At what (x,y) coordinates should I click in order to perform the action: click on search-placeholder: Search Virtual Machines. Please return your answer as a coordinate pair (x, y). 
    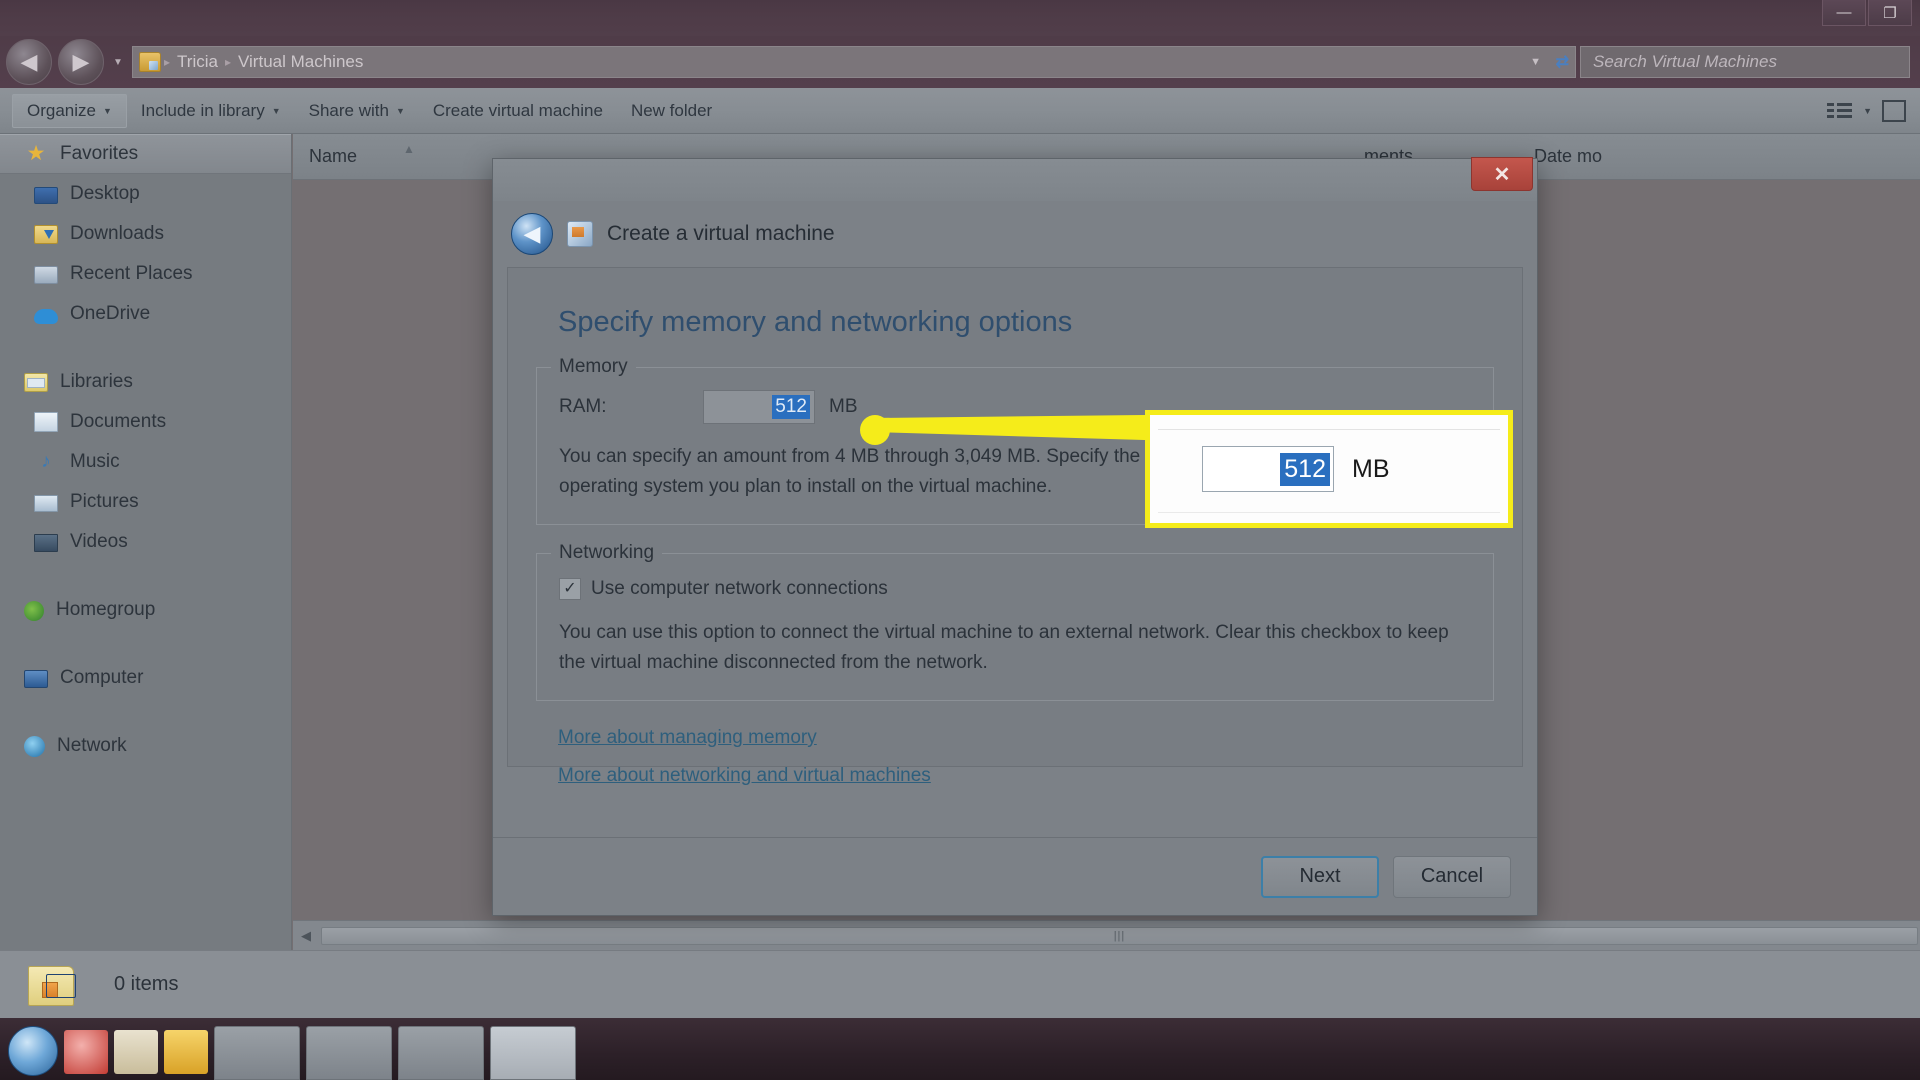
    Looking at the image, I should click on (1685, 61).